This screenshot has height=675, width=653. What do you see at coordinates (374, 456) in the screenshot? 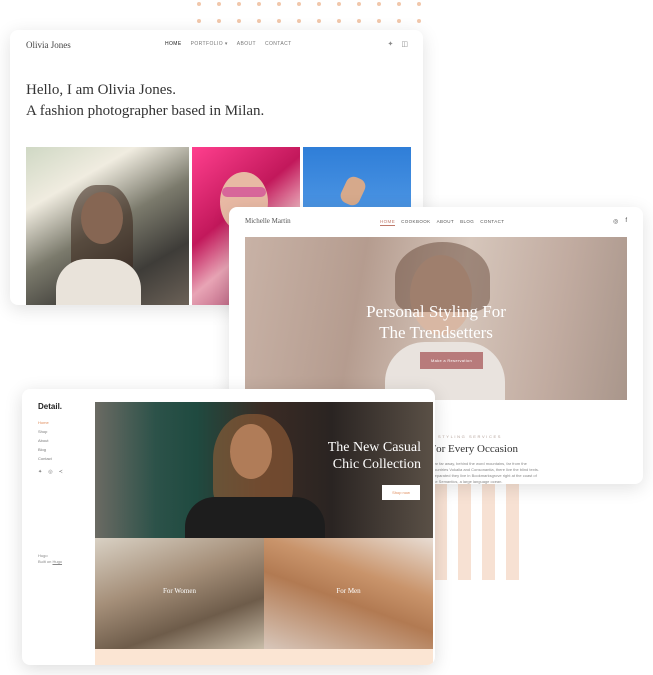
I see `hero-heading: The New Casual Chic Collection` at bounding box center [374, 456].